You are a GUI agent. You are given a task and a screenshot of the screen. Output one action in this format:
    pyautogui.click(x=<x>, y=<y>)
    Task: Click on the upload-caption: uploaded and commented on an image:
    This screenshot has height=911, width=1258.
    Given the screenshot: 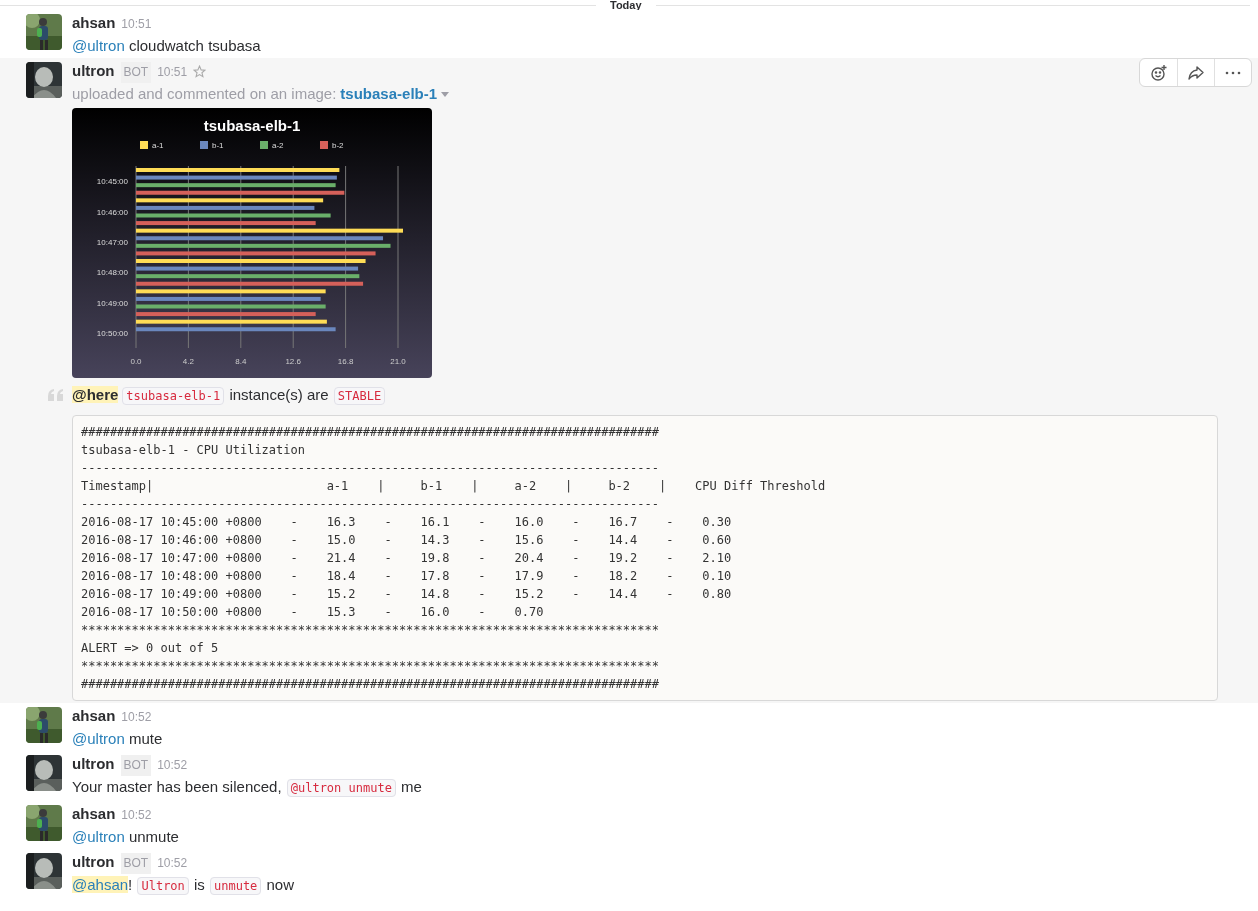 What is the action you would take?
    pyautogui.click(x=204, y=94)
    